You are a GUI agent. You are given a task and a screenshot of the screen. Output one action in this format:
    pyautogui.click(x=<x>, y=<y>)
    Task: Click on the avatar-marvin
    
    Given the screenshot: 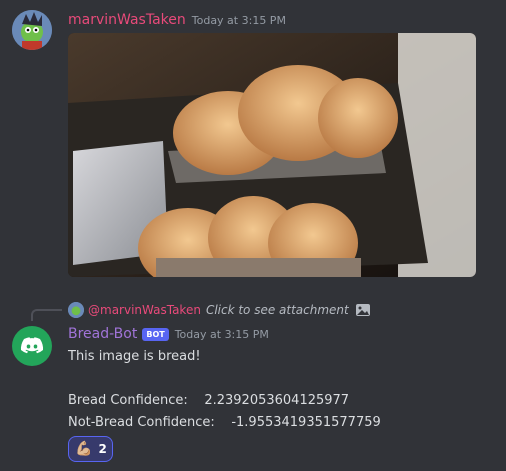 What is the action you would take?
    pyautogui.click(x=32, y=30)
    